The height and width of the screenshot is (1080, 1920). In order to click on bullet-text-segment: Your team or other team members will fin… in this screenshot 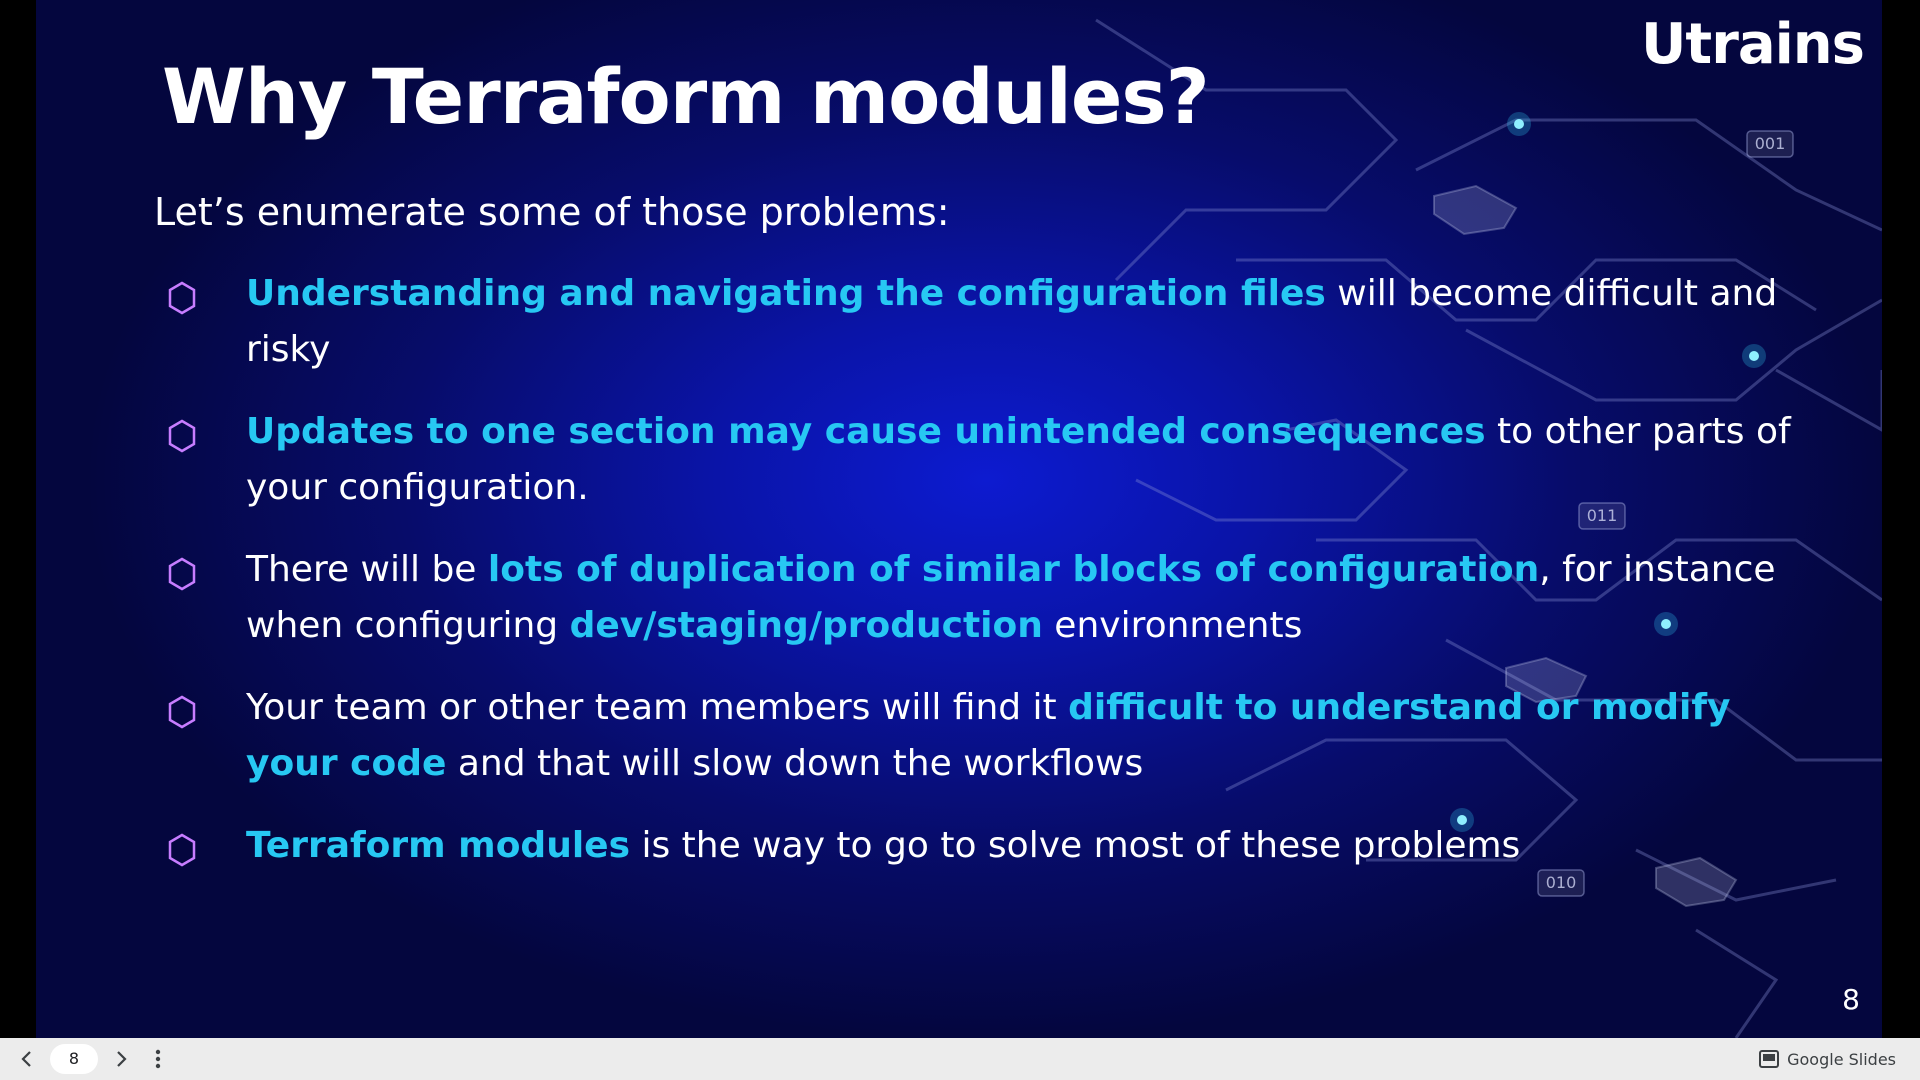, I will do `click(657, 707)`.